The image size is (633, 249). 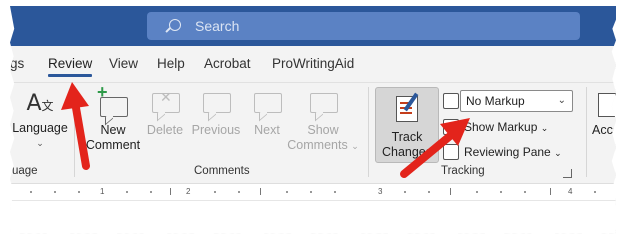 I want to click on next-comment-icon, so click(x=268, y=103).